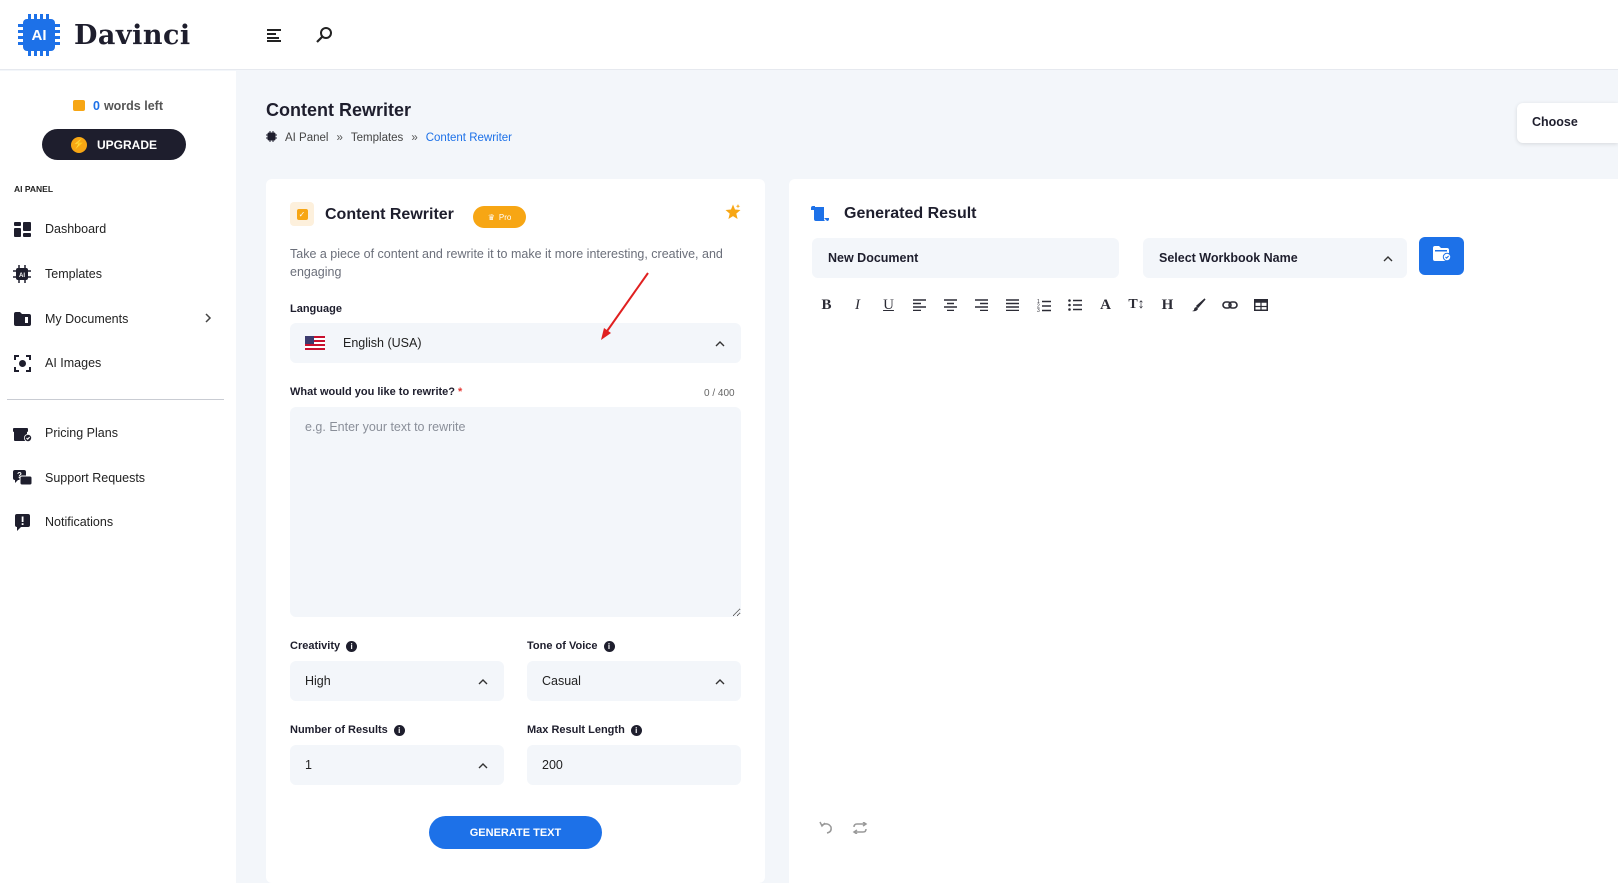 This screenshot has height=883, width=1618. I want to click on alert-message-icon, so click(22, 522).